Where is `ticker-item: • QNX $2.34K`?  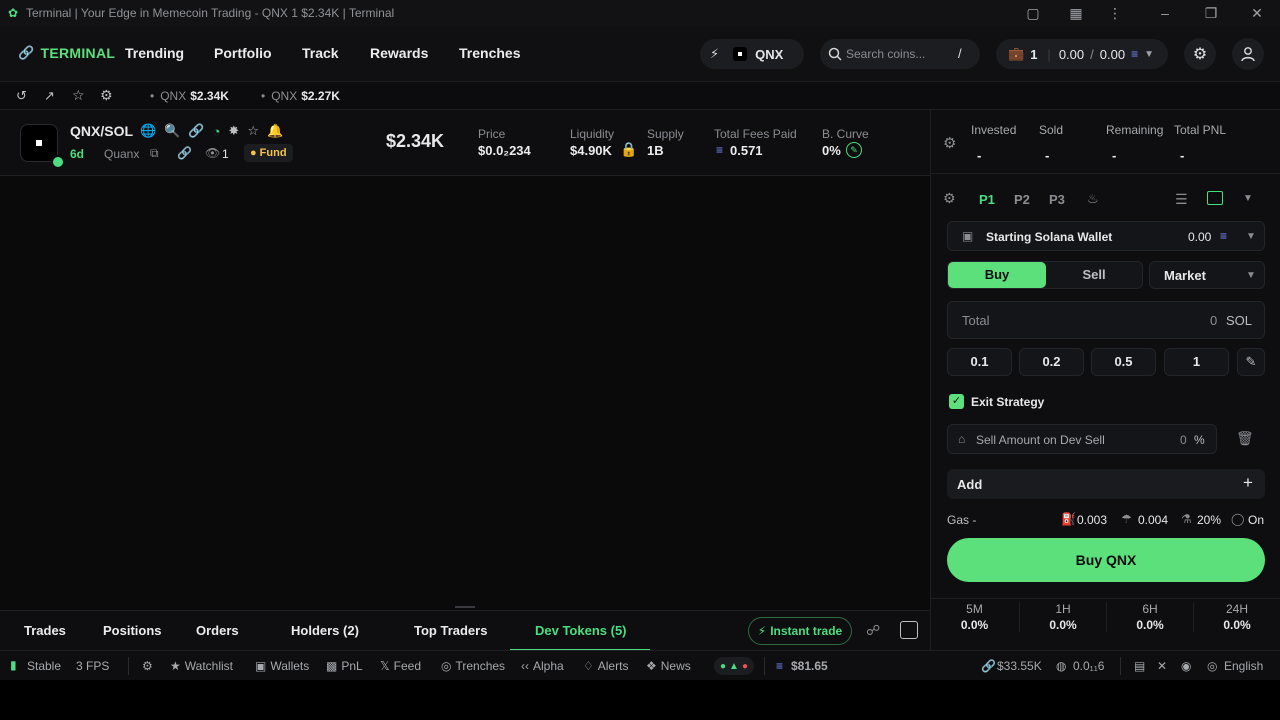
ticker-item: • QNX $2.34K is located at coordinates (189, 96).